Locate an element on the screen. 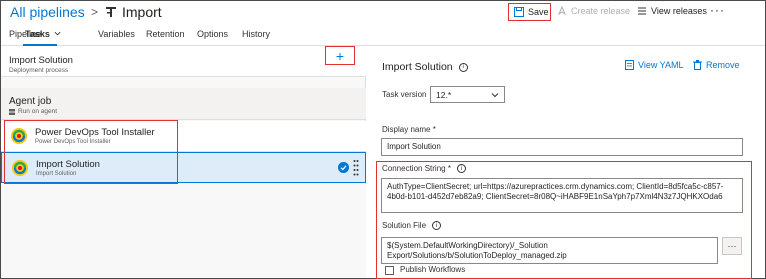  details-title-text: Import Solution is located at coordinates (417, 67).